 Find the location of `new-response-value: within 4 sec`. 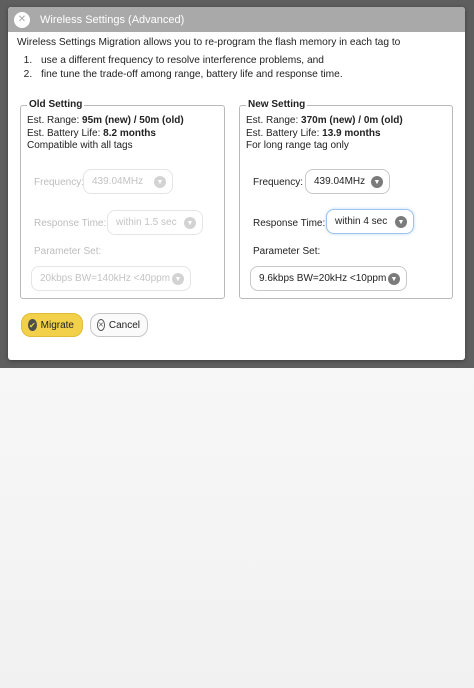

new-response-value: within 4 sec is located at coordinates (361, 221).